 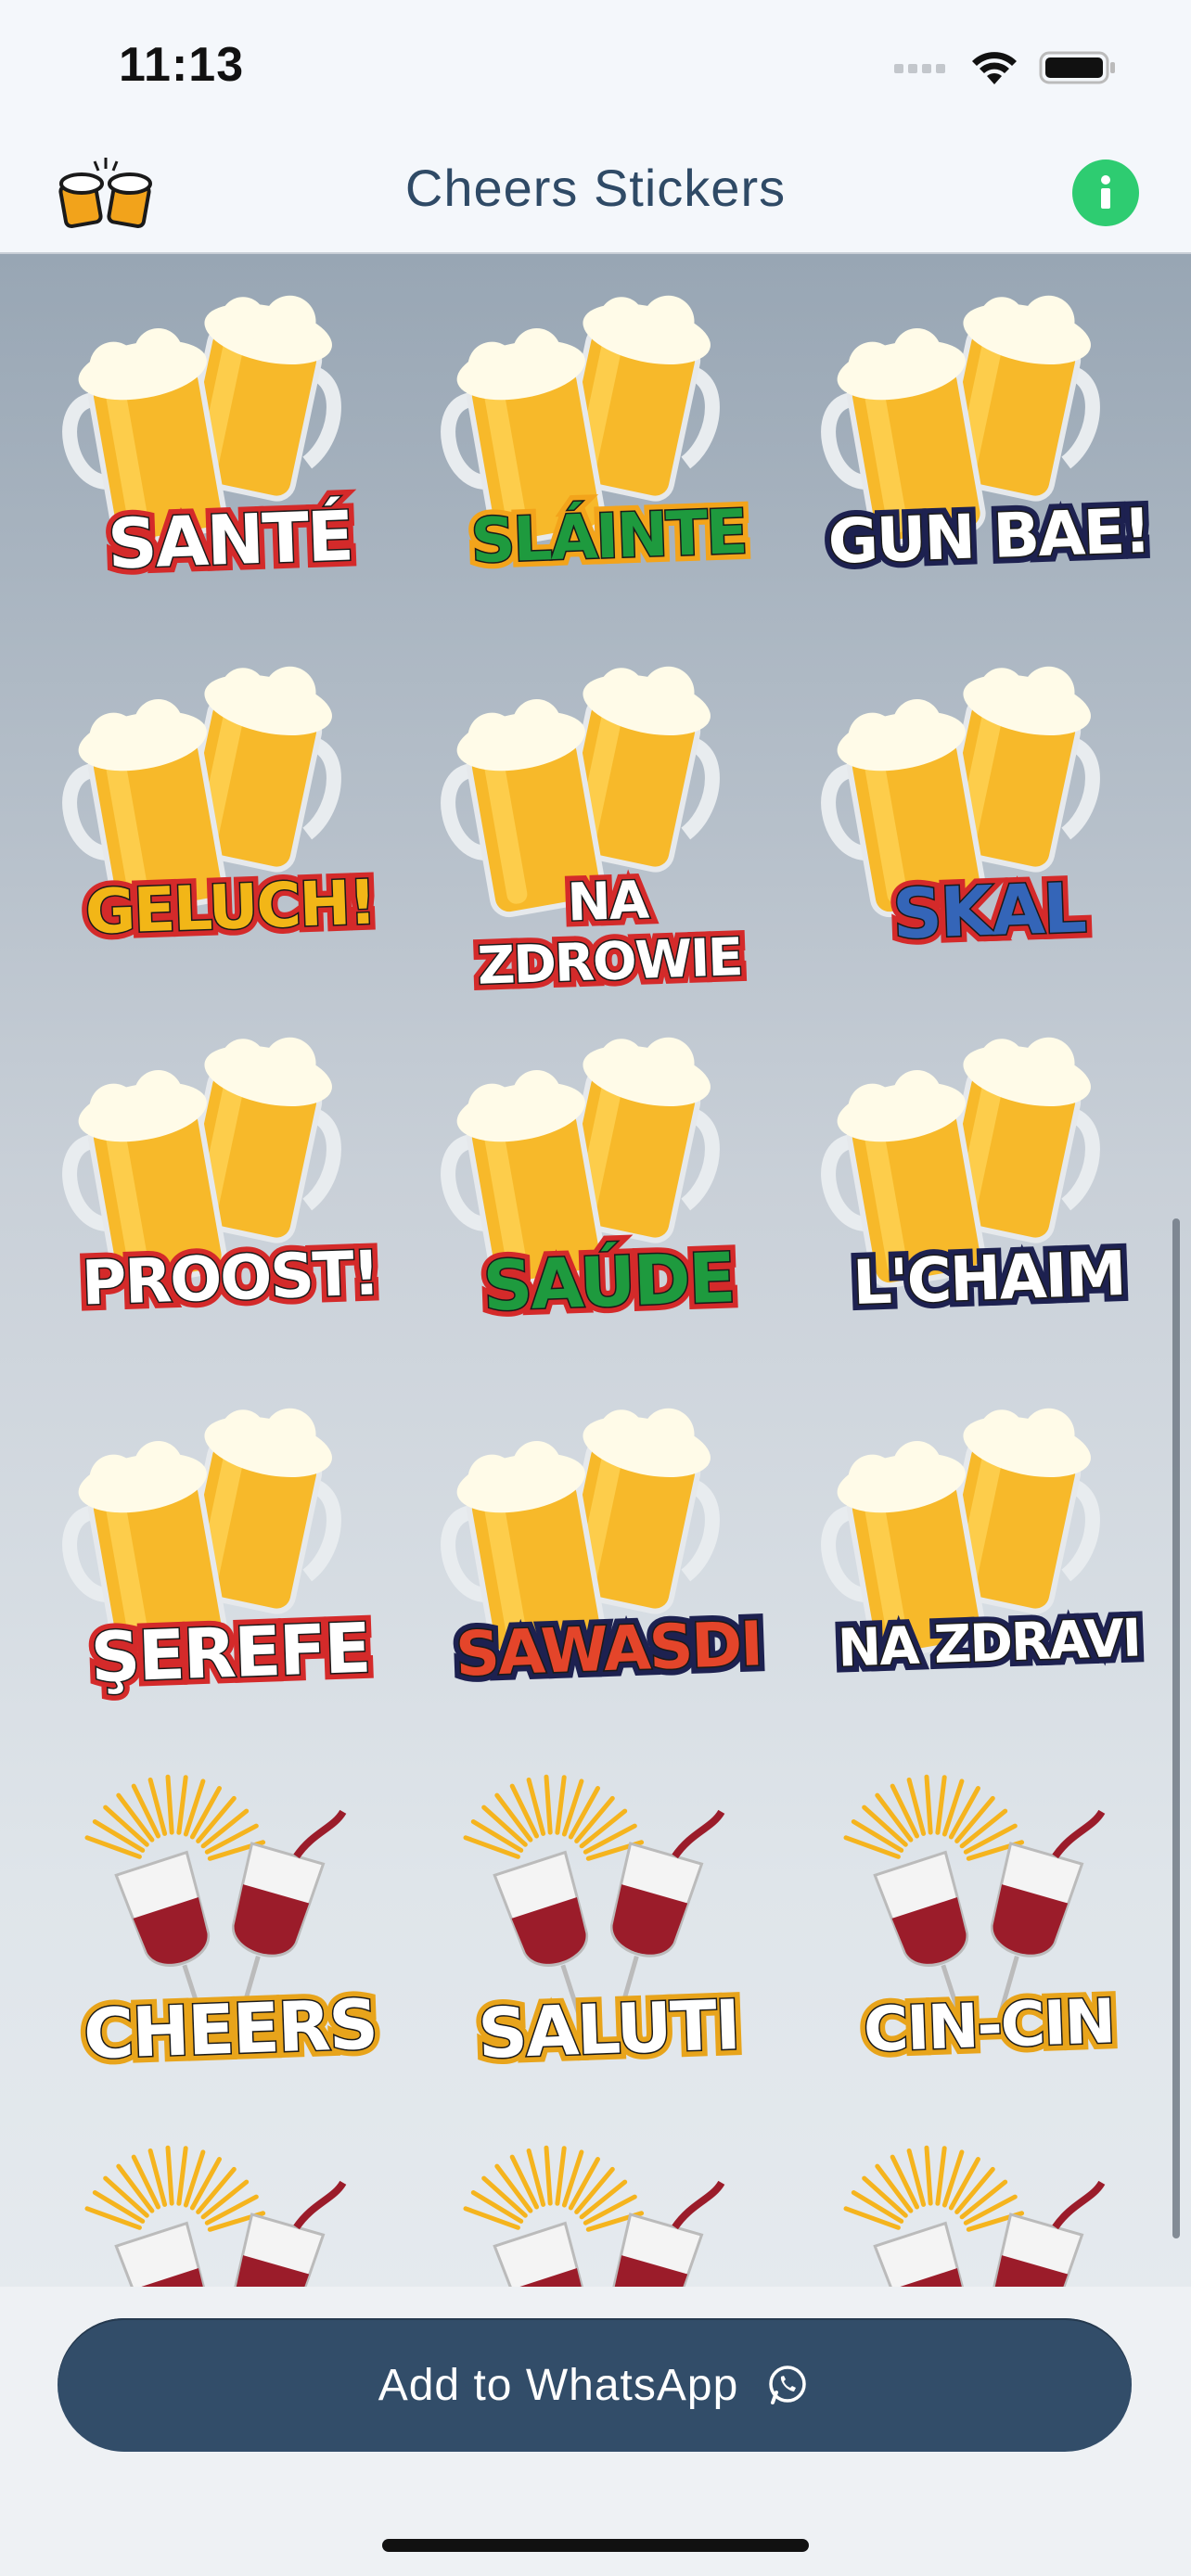 I want to click on sticker-label-fill: NA ZDRAVI, so click(x=989, y=1644).